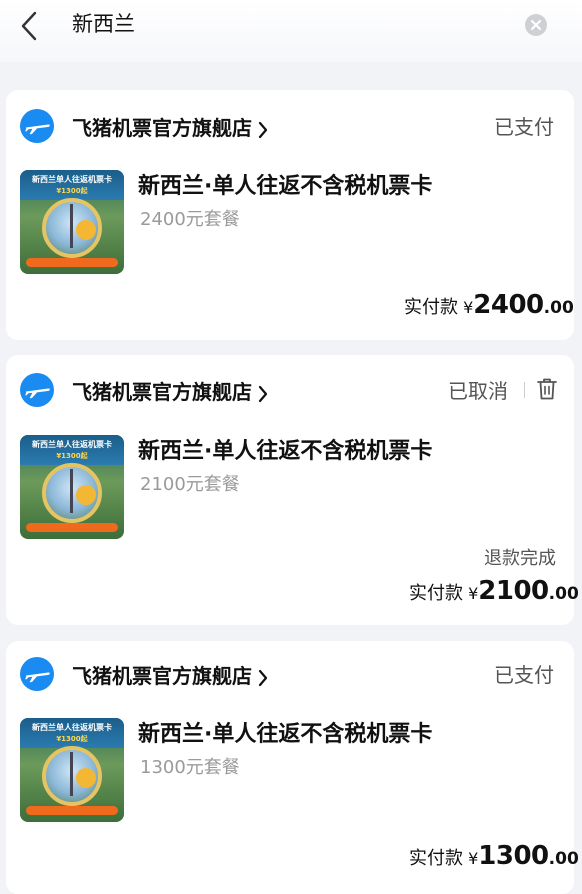 Image resolution: width=582 pixels, height=894 pixels. Describe the element at coordinates (478, 391) in the screenshot. I see `order-status: 已取消` at that location.